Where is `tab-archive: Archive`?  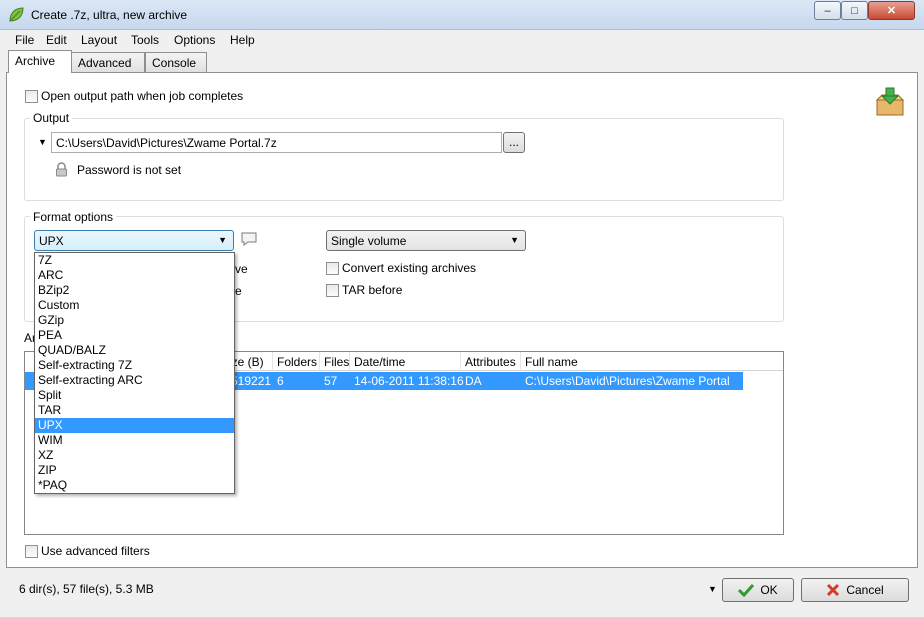 tab-archive: Archive is located at coordinates (40, 61).